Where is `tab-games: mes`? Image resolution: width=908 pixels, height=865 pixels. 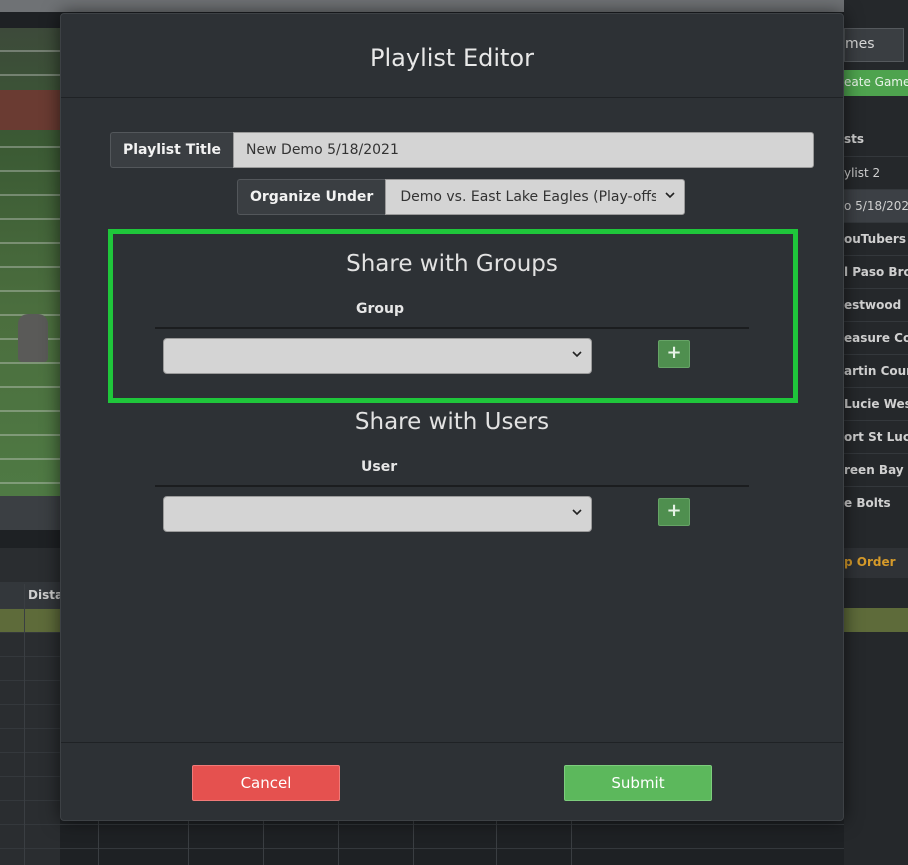 tab-games: mes is located at coordinates (874, 45).